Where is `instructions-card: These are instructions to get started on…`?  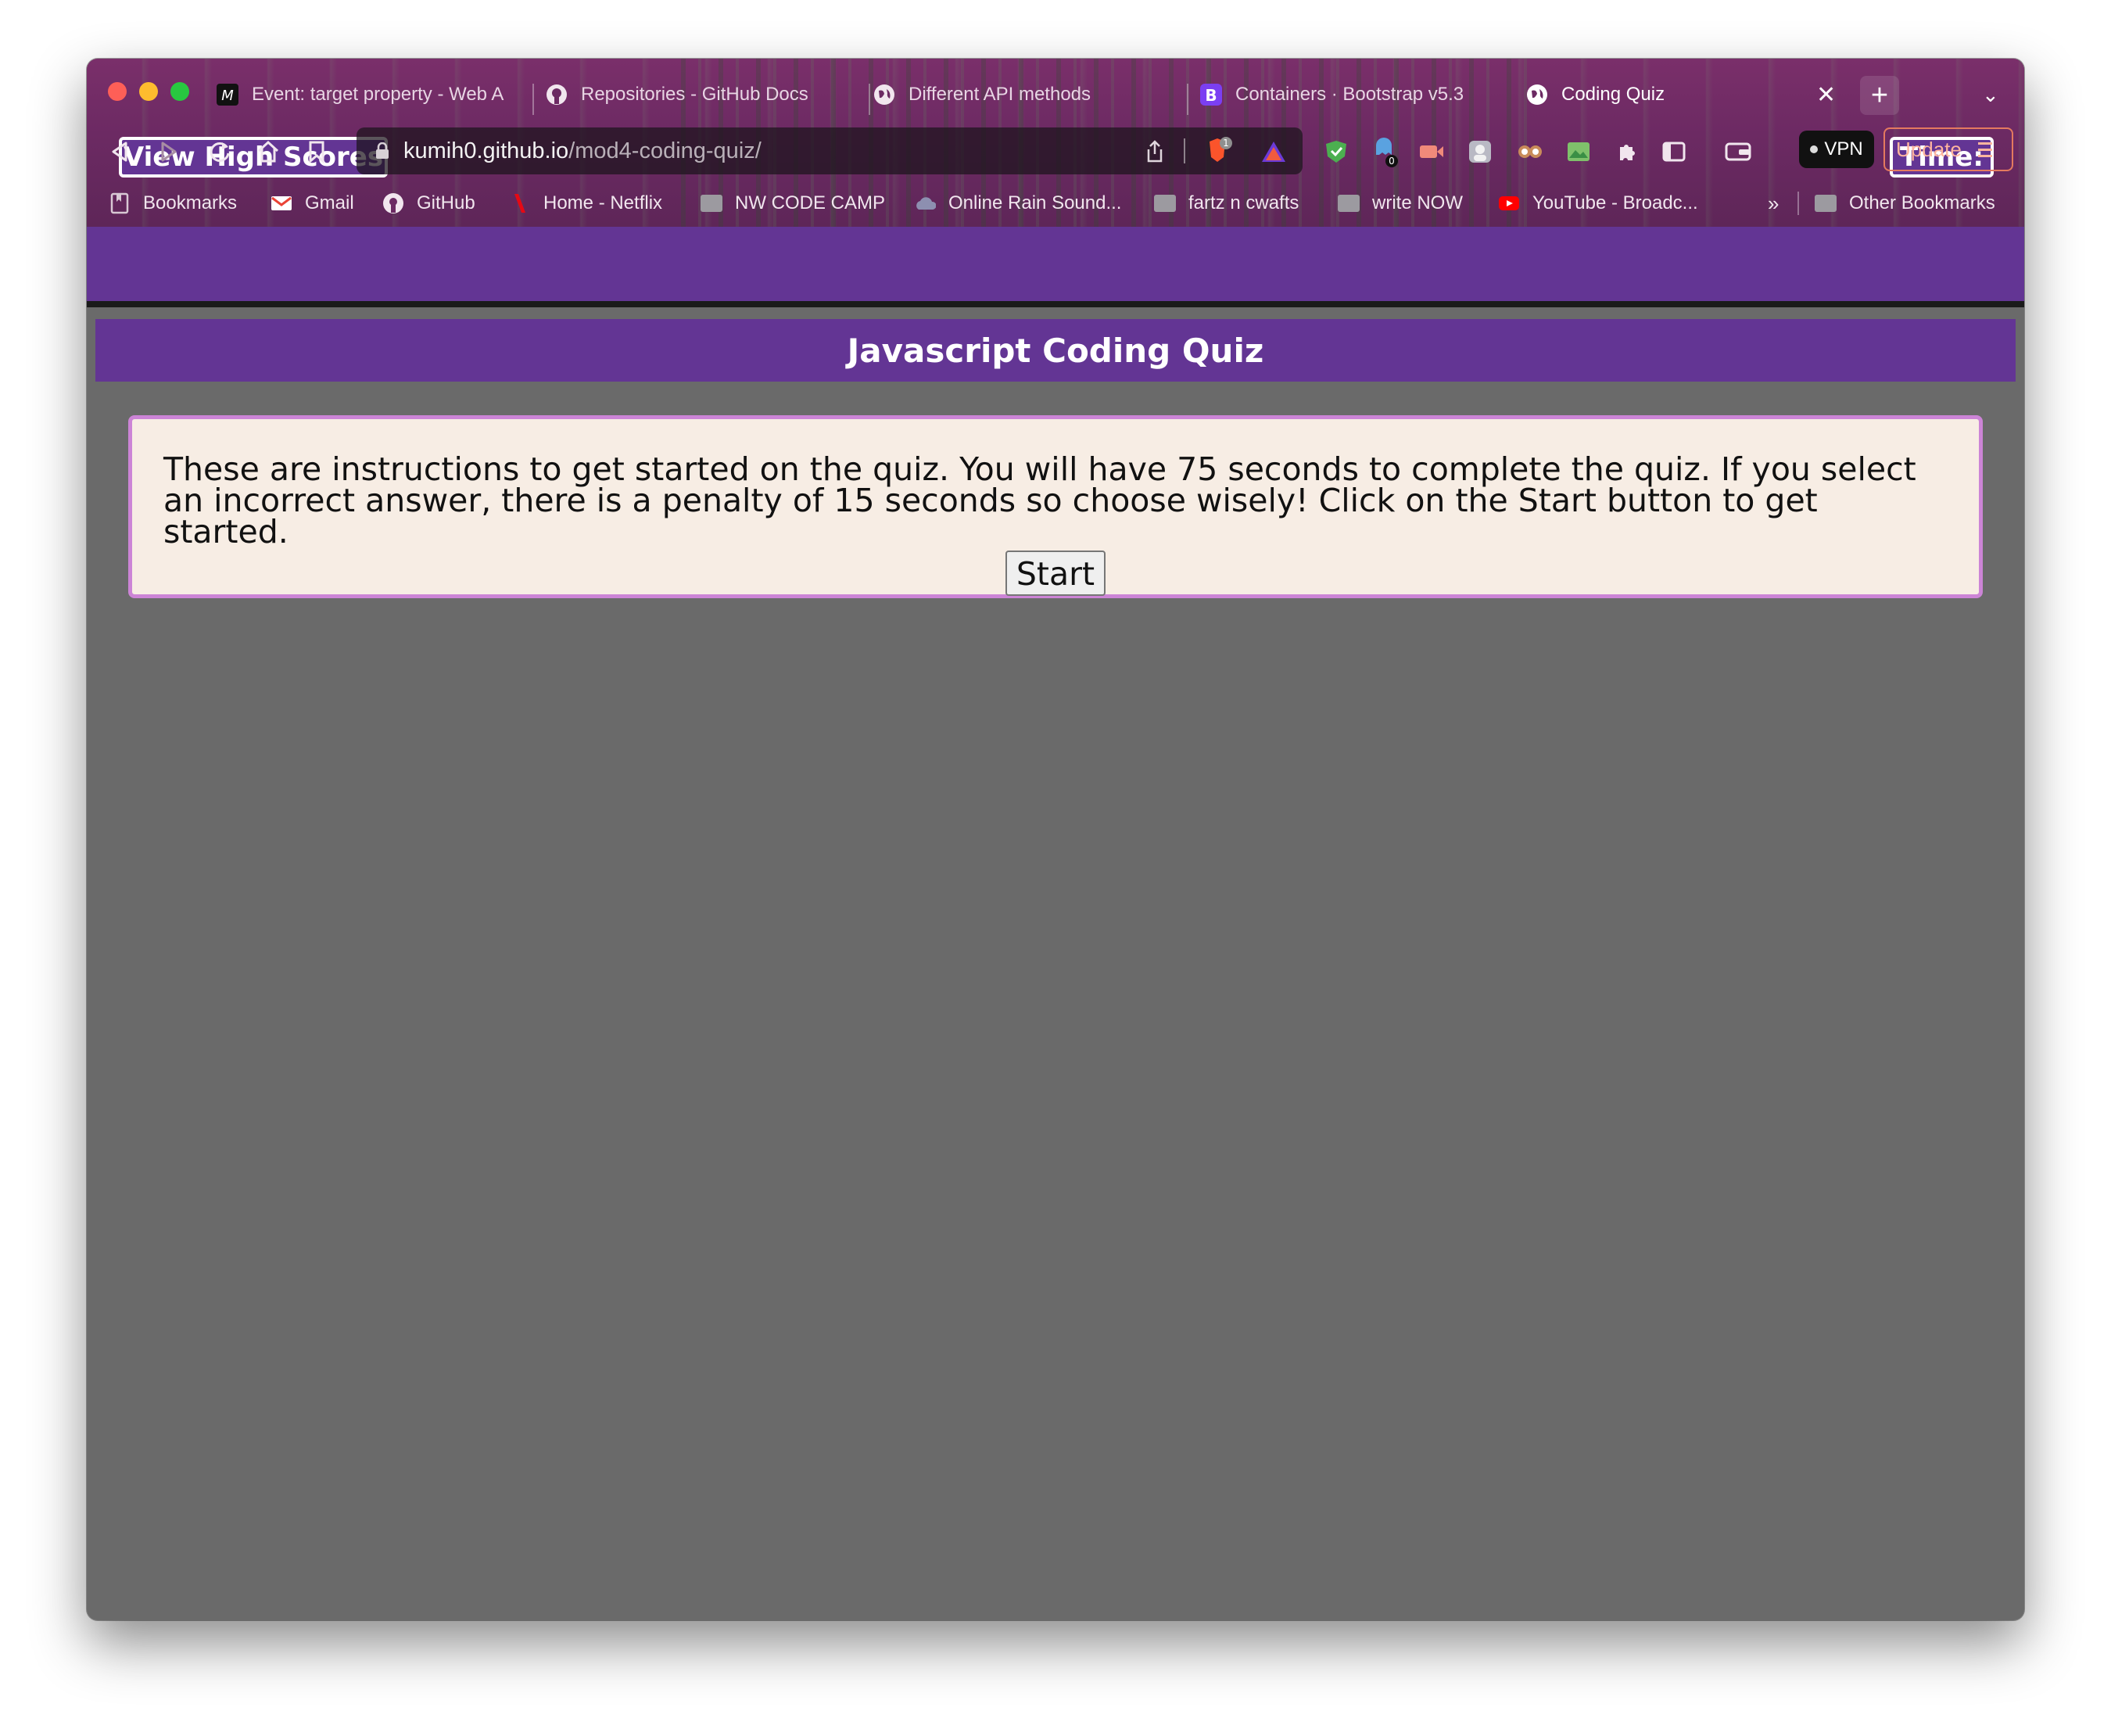
instructions-card: These are instructions to get started on… is located at coordinates (1055, 506).